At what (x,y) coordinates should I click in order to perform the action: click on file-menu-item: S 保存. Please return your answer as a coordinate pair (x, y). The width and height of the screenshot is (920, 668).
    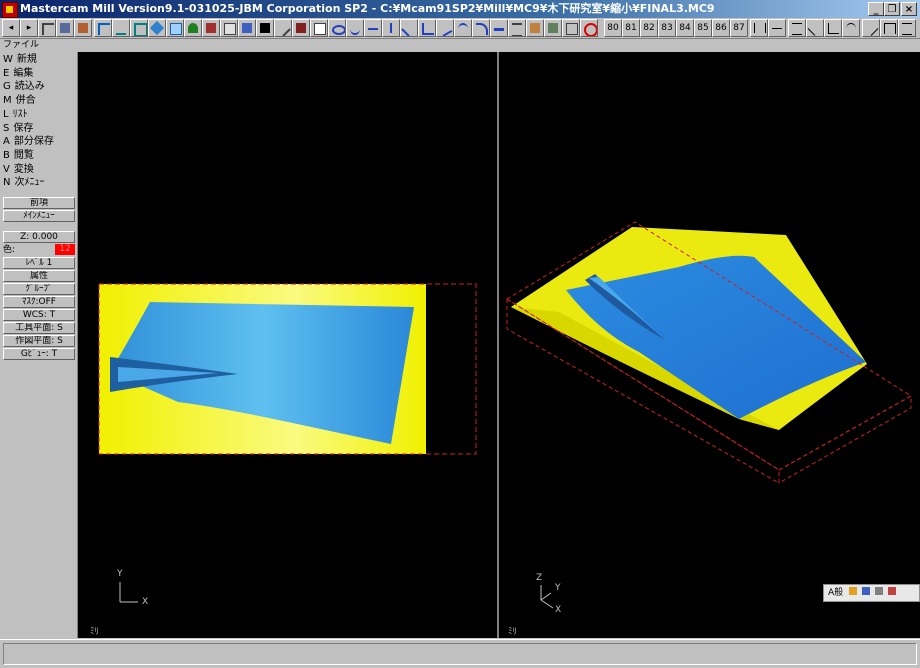
    Looking at the image, I should click on (39, 128).